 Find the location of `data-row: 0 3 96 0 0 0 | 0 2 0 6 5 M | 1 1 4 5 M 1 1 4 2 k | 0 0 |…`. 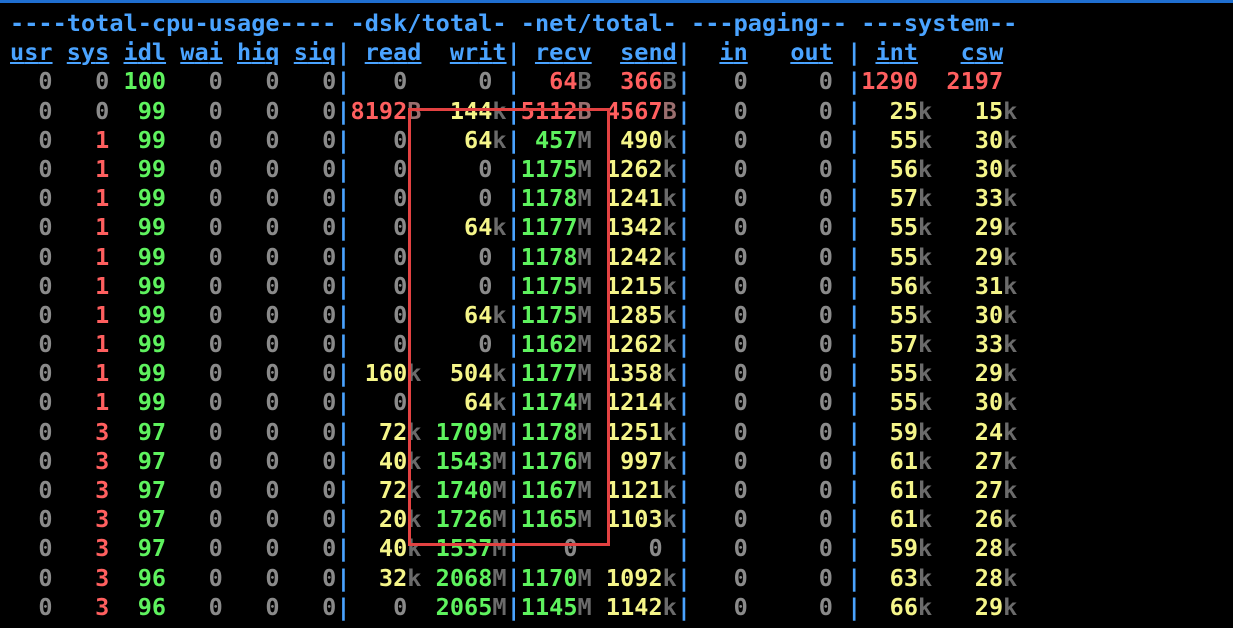

data-row: 0 3 96 0 0 0 | 0 2 0 6 5 M | 1 1 4 5 M 1 1 4 2 k | 0 0 |… is located at coordinates (528, 606).